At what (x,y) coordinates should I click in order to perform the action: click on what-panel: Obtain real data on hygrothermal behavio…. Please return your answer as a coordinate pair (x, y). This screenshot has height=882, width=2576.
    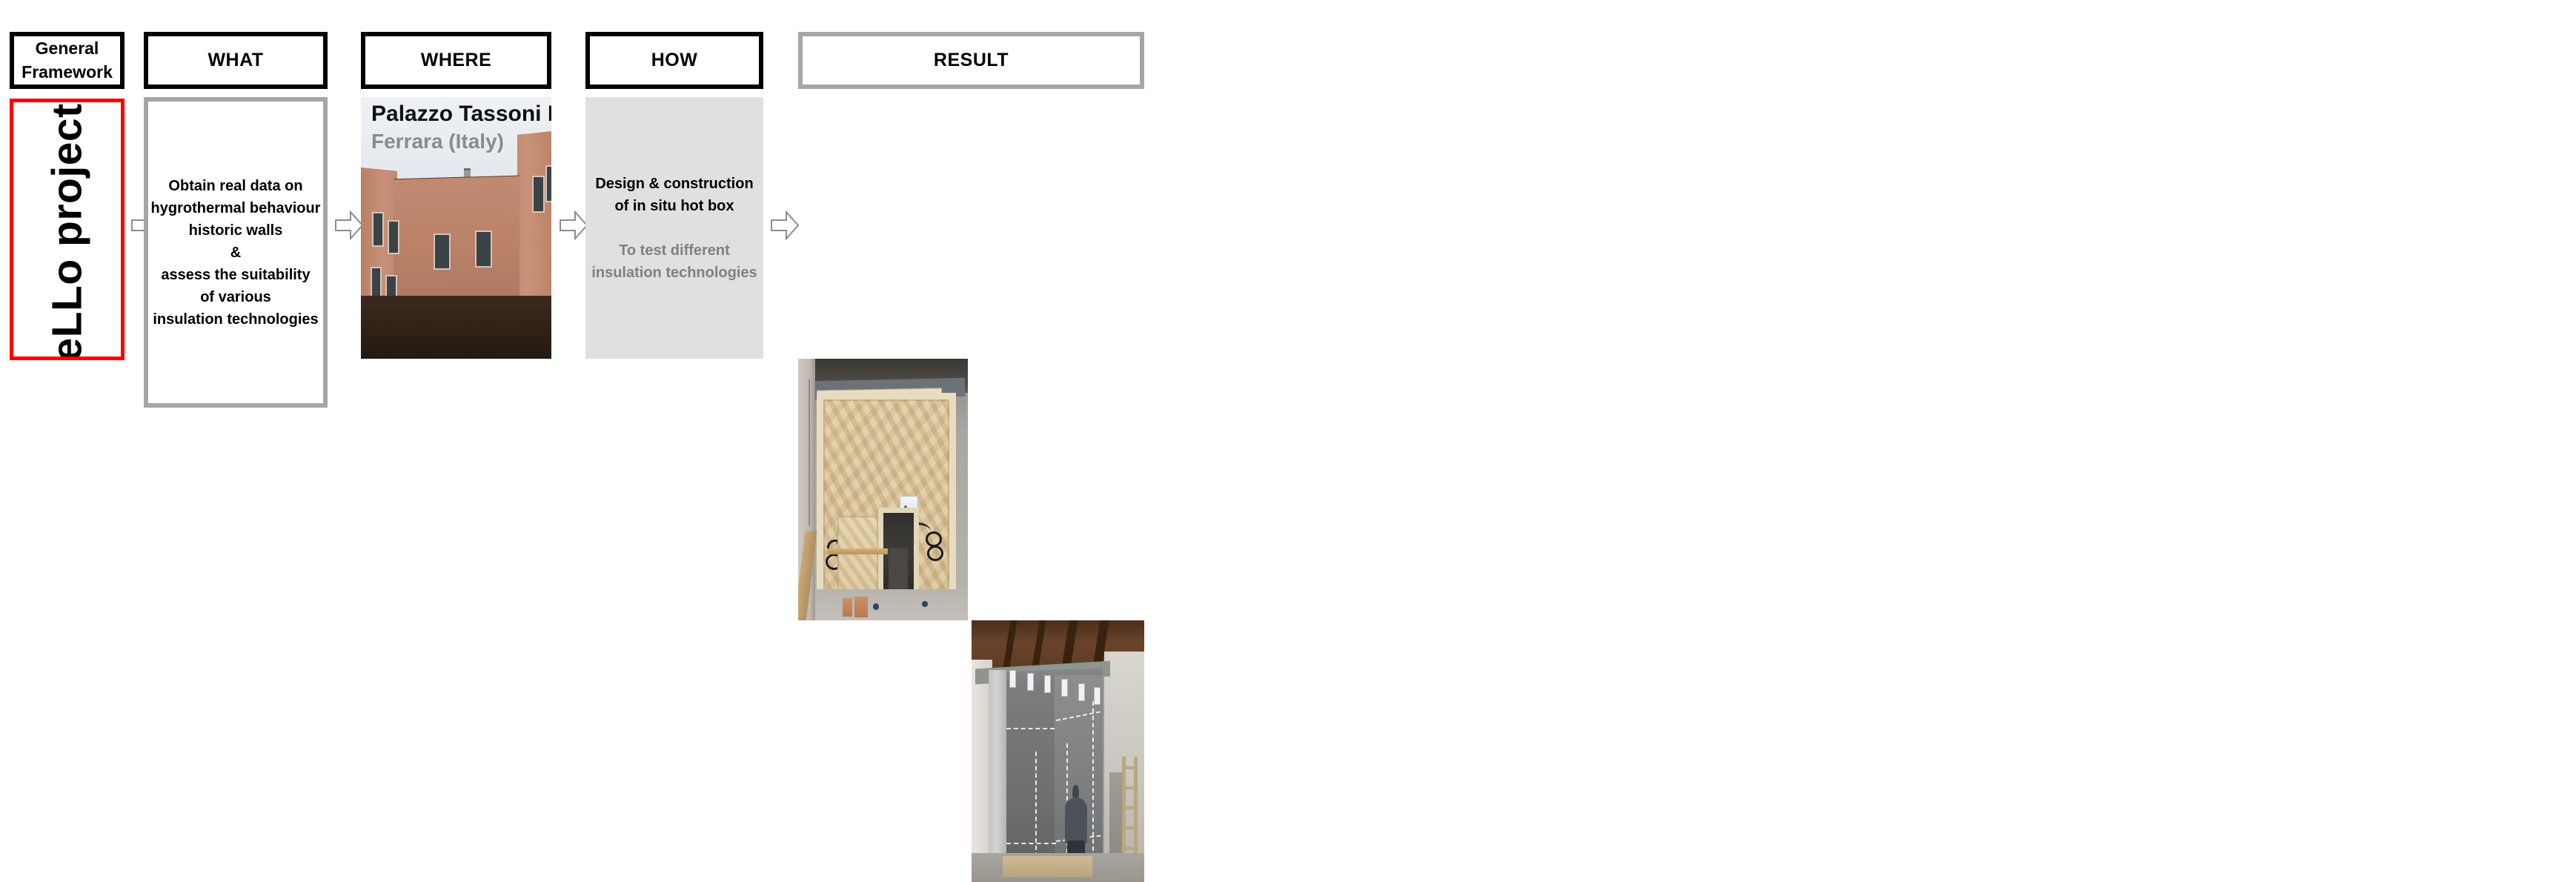
    Looking at the image, I should click on (236, 253).